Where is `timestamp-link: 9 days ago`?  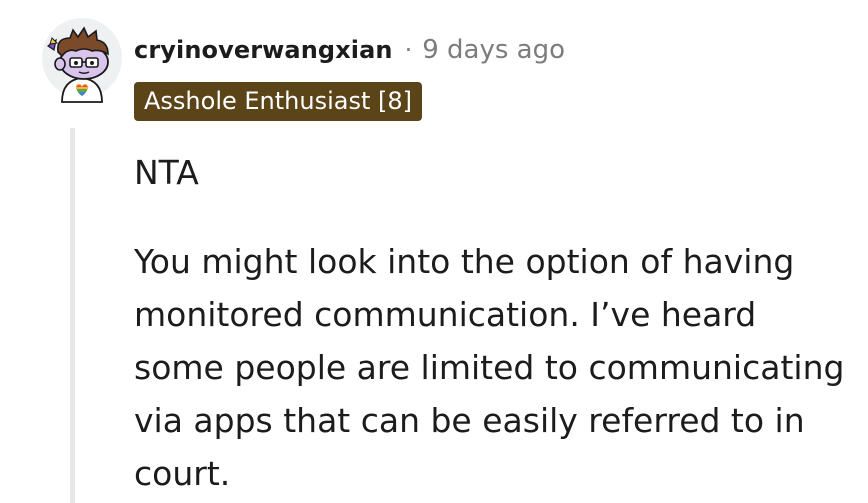 timestamp-link: 9 days ago is located at coordinates (493, 50).